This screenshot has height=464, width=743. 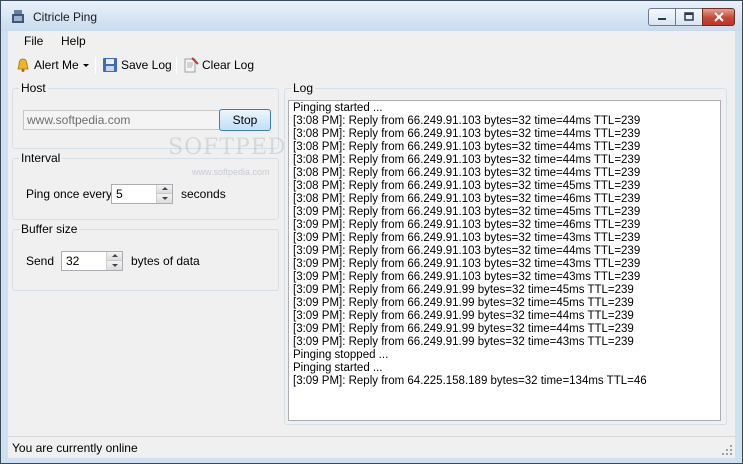 What do you see at coordinates (164, 198) in the screenshot?
I see `interval-down-button` at bounding box center [164, 198].